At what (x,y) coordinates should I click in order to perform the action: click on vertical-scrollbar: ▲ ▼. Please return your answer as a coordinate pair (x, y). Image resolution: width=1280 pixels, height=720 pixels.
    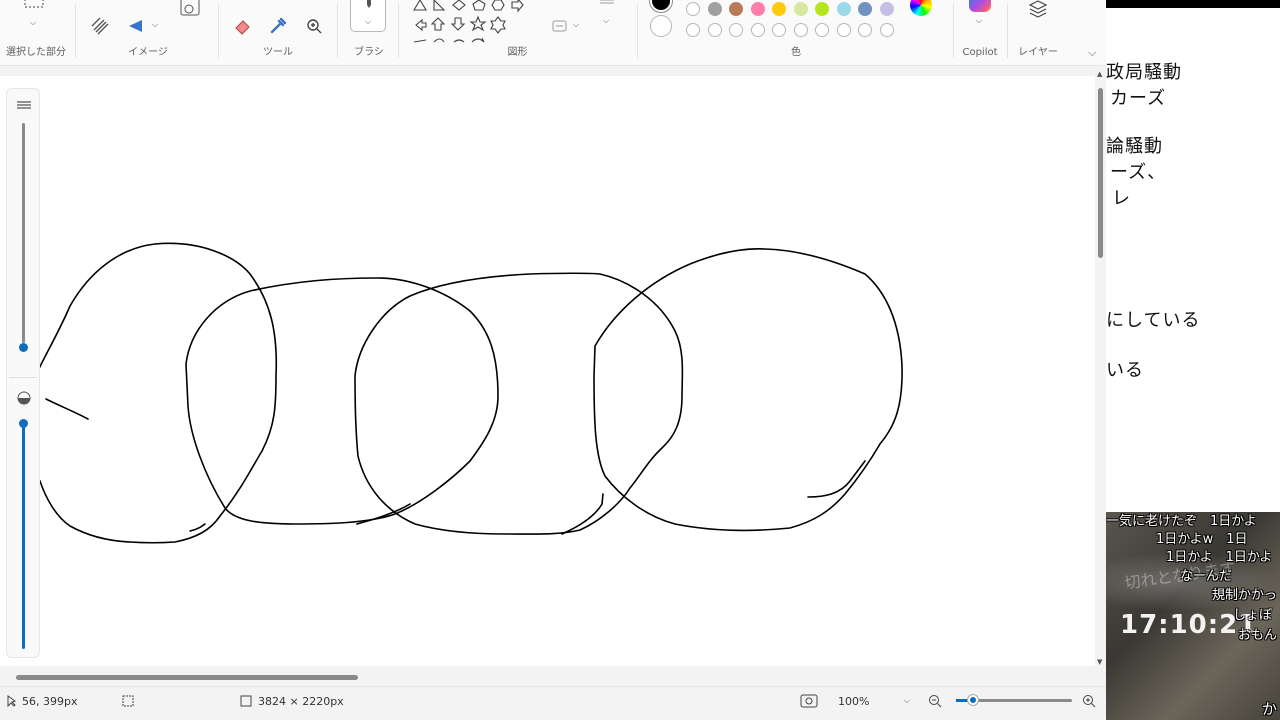
    Looking at the image, I should click on (1100, 371).